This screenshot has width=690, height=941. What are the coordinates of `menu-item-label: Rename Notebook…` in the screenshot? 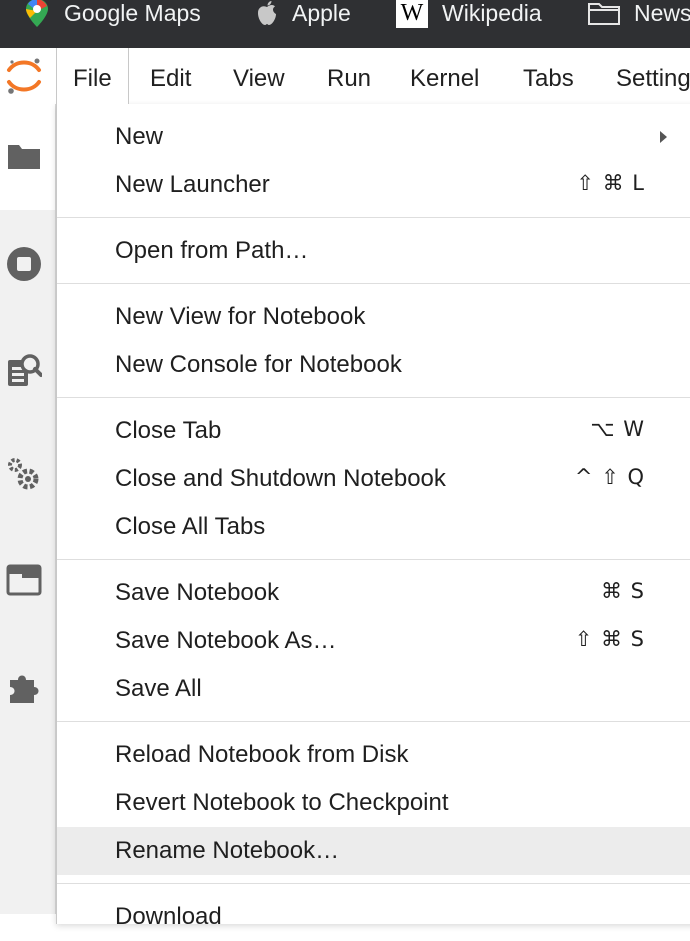 It's located at (227, 850).